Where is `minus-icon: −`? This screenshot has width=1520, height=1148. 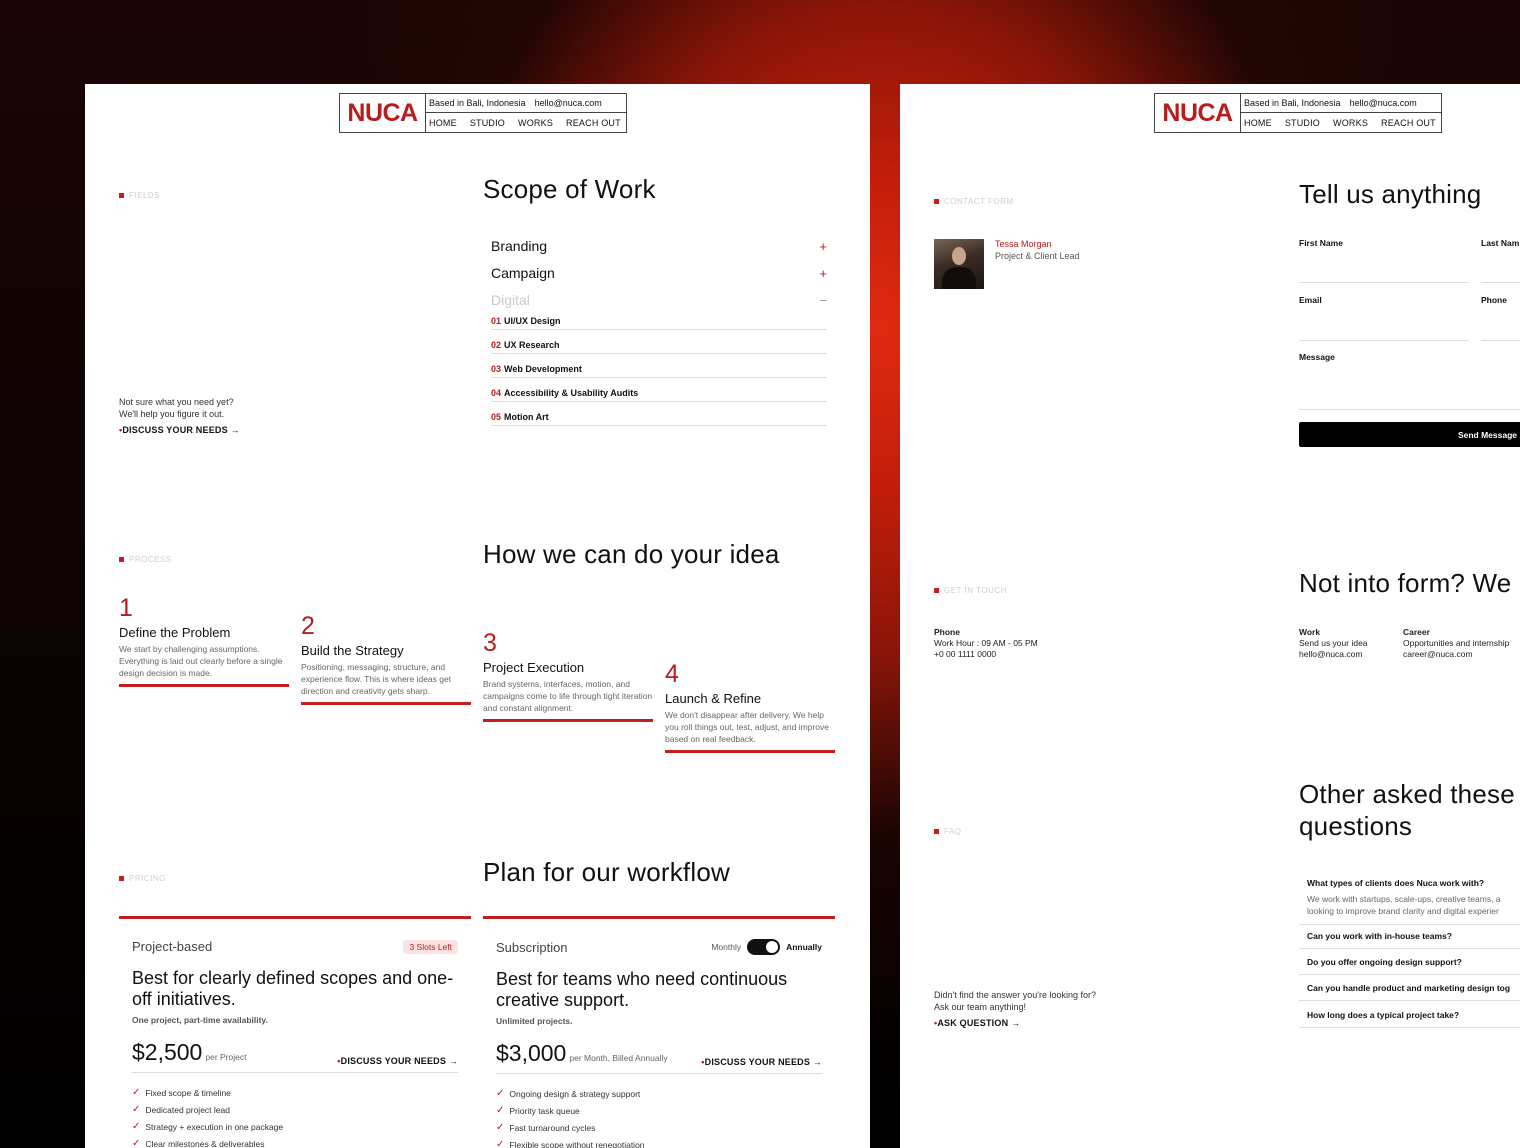
minus-icon: − is located at coordinates (823, 300).